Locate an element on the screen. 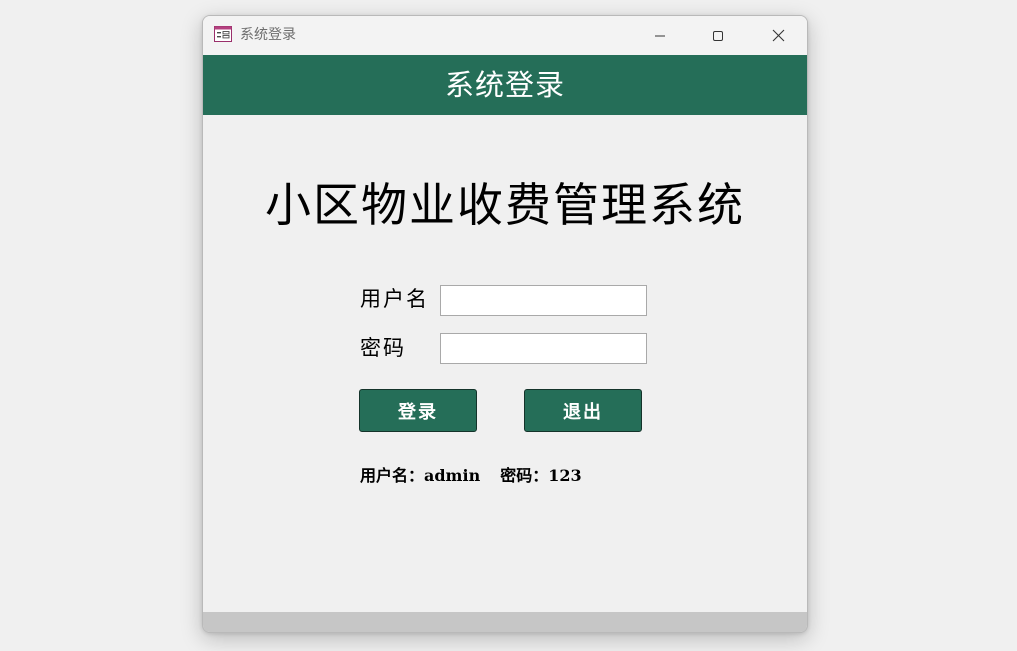 This screenshot has height=651, width=1017. login-button: 登录 is located at coordinates (418, 410).